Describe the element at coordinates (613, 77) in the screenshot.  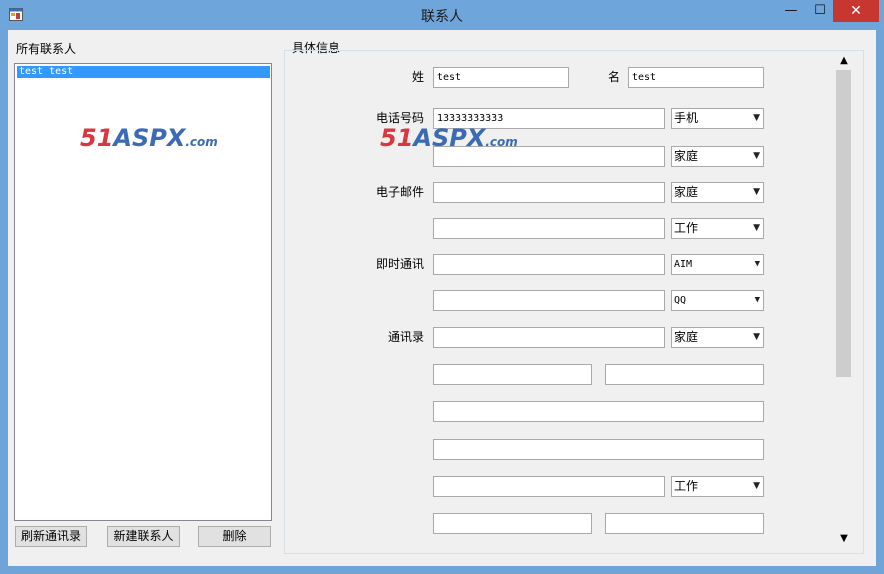
I see `first-name-label: 名` at that location.